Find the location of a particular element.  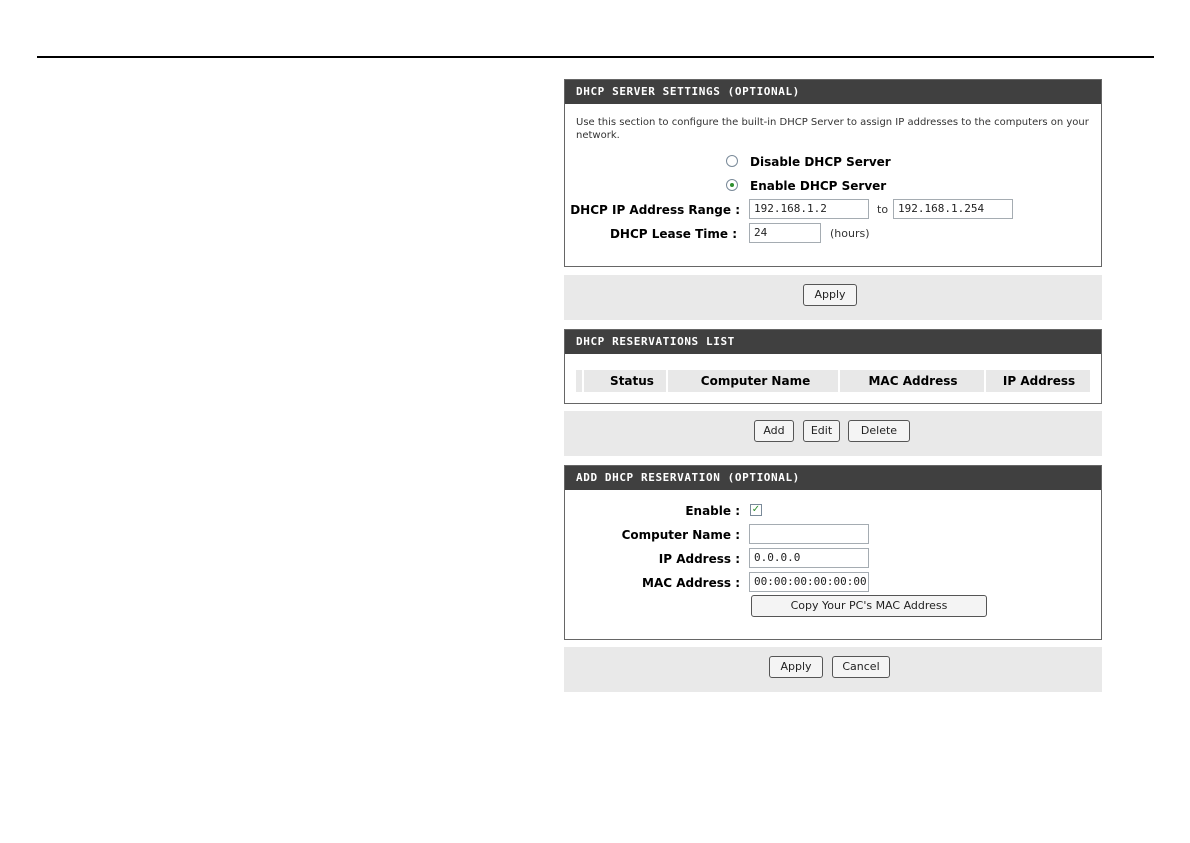

dhcp-lease-row: DHCP Lease Time : 24 (hours) is located at coordinates (833, 234).